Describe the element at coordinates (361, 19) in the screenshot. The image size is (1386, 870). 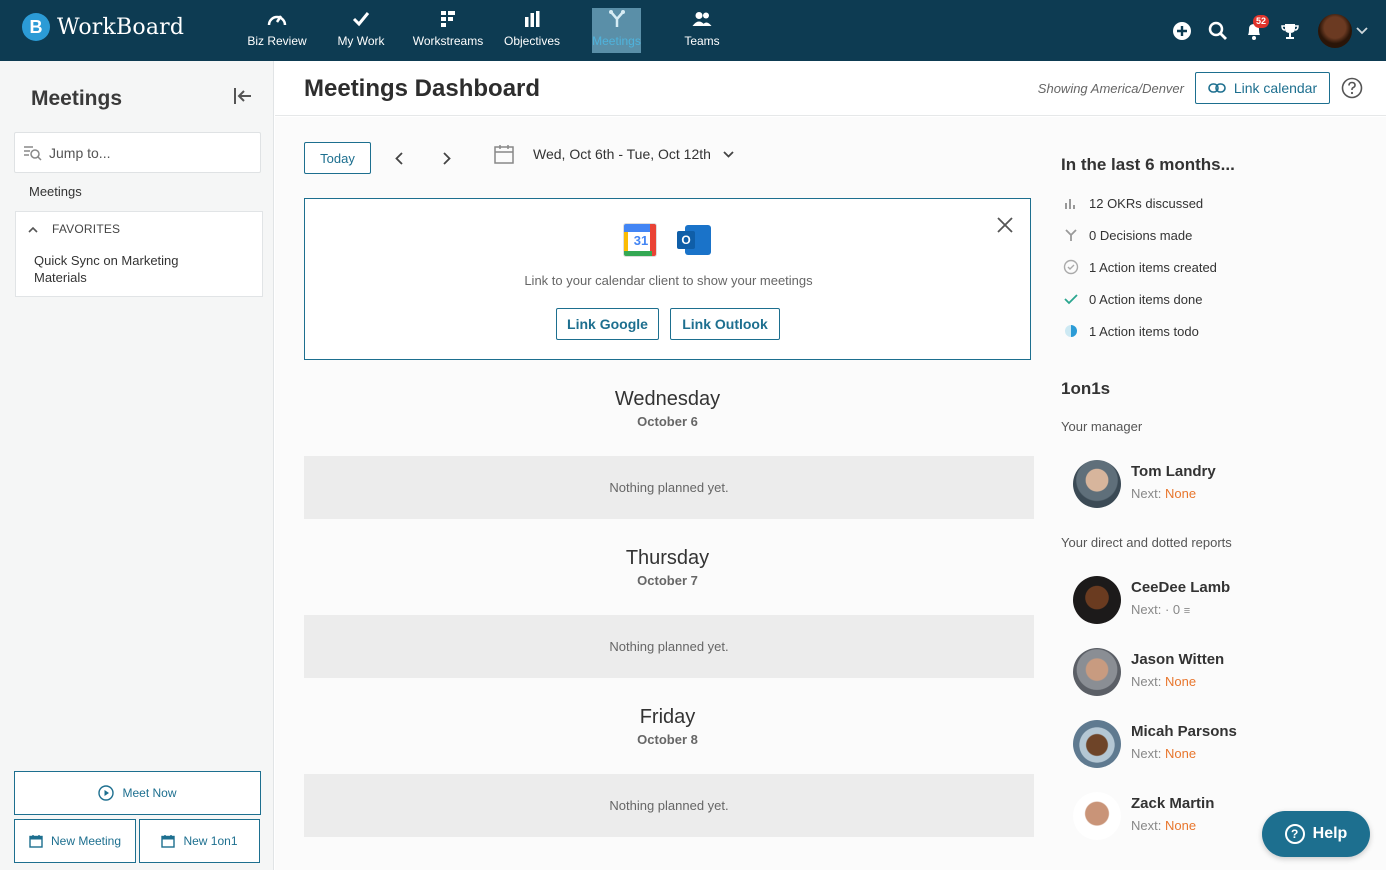
I see `checkmark-icon` at that location.